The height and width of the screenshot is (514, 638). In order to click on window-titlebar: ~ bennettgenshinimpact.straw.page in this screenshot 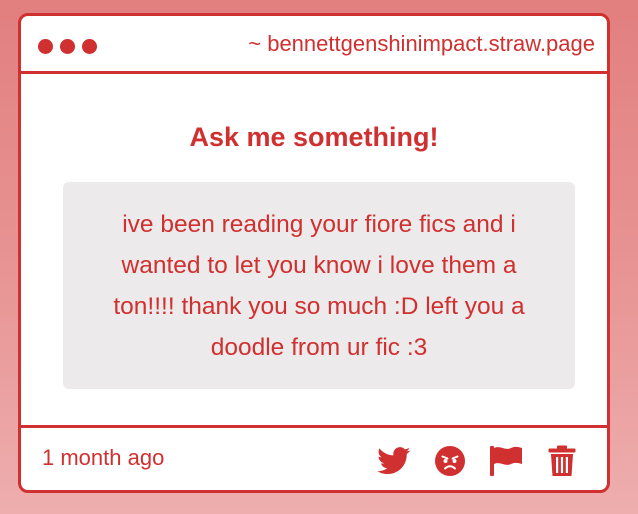, I will do `click(314, 45)`.